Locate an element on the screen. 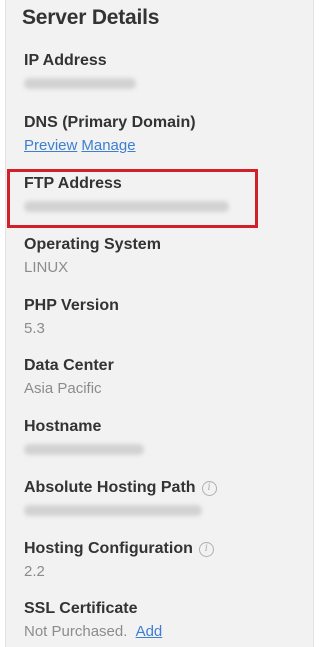 This screenshot has width=320, height=647. absolute-hosting-path-value-redacted is located at coordinates (113, 510).